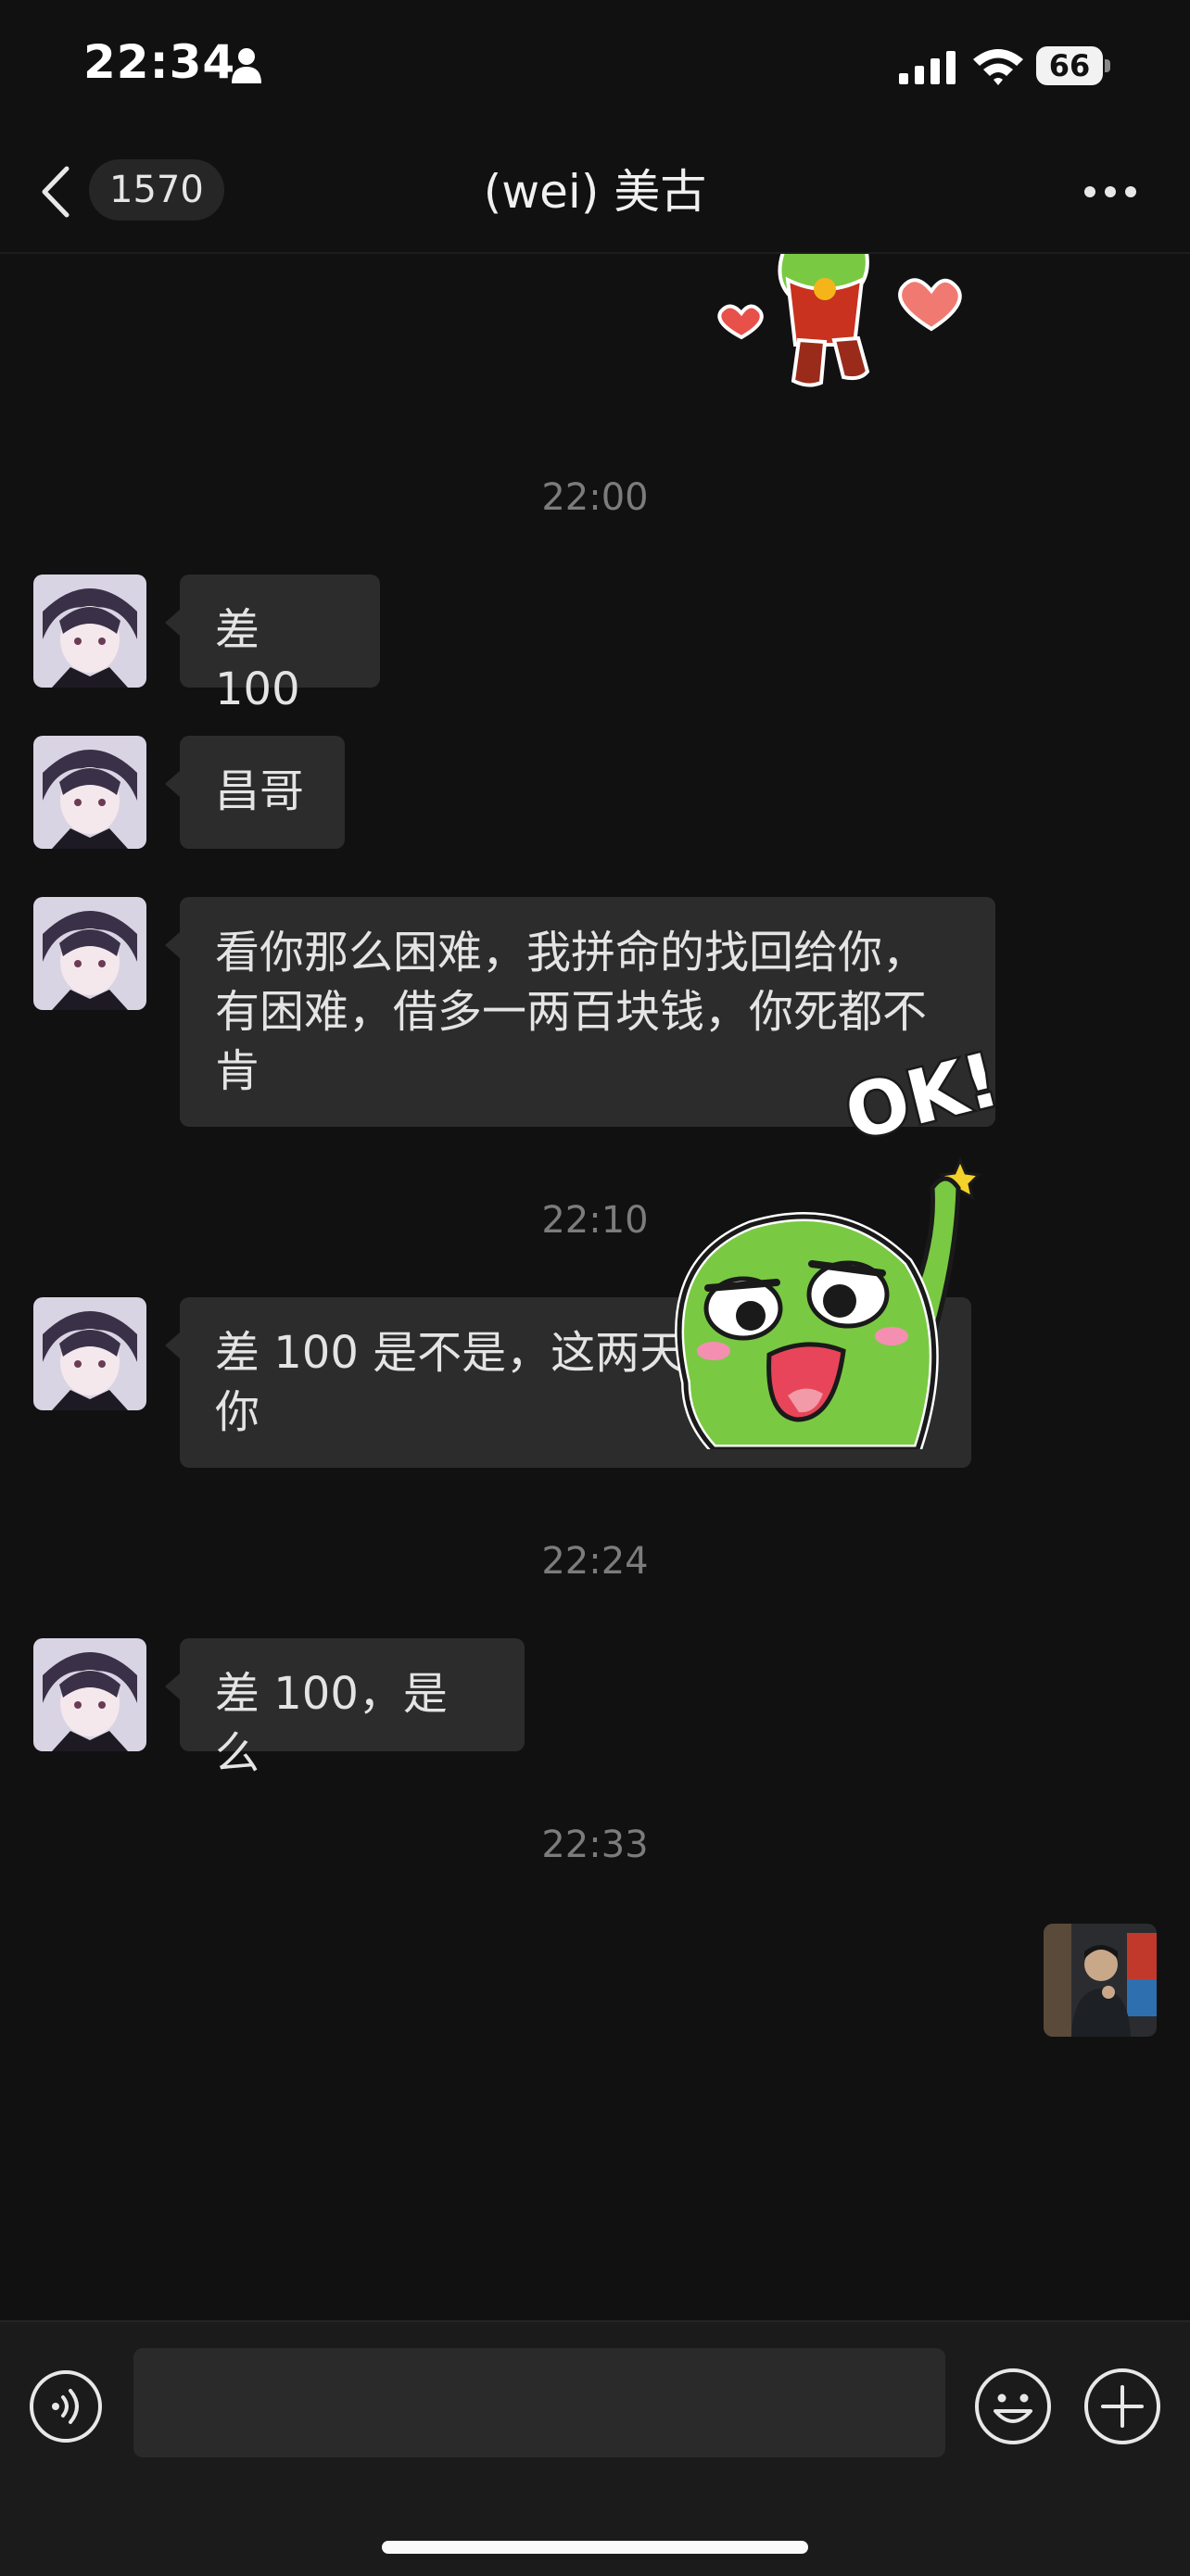 This screenshot has width=1190, height=2576. I want to click on message-bubble: 昌哥, so click(255, 793).